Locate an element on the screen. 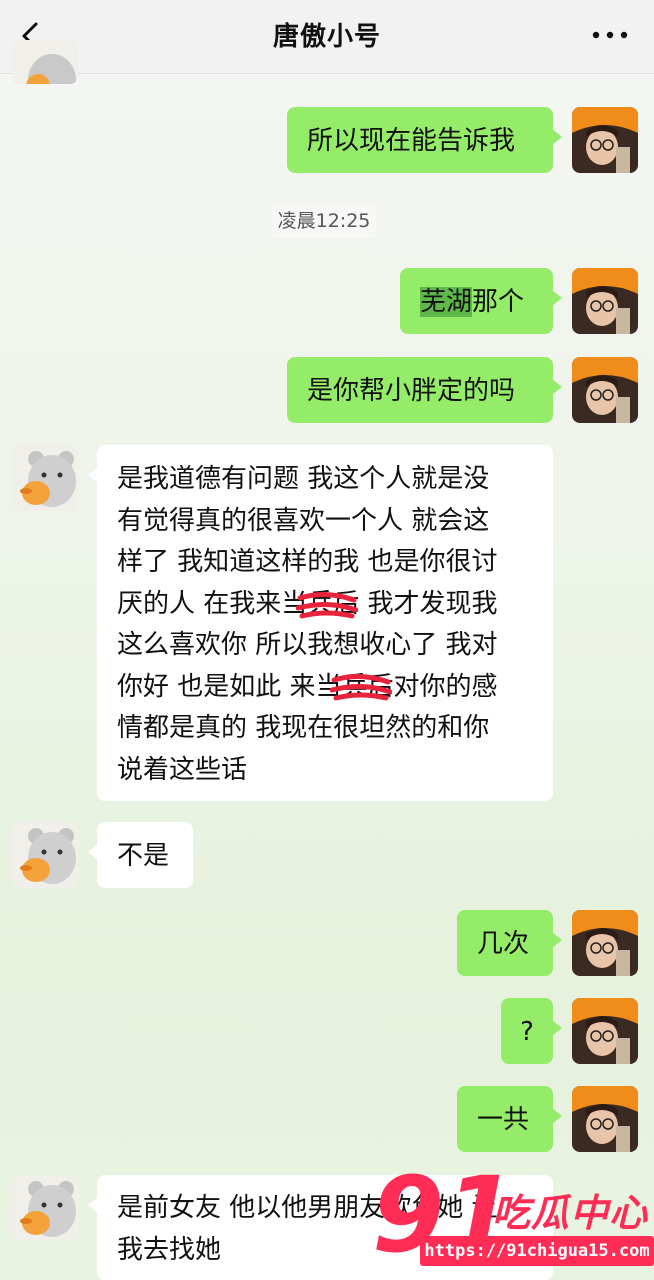  message-bubble-sent: 是你帮小胖定的吗 is located at coordinates (424, 390).